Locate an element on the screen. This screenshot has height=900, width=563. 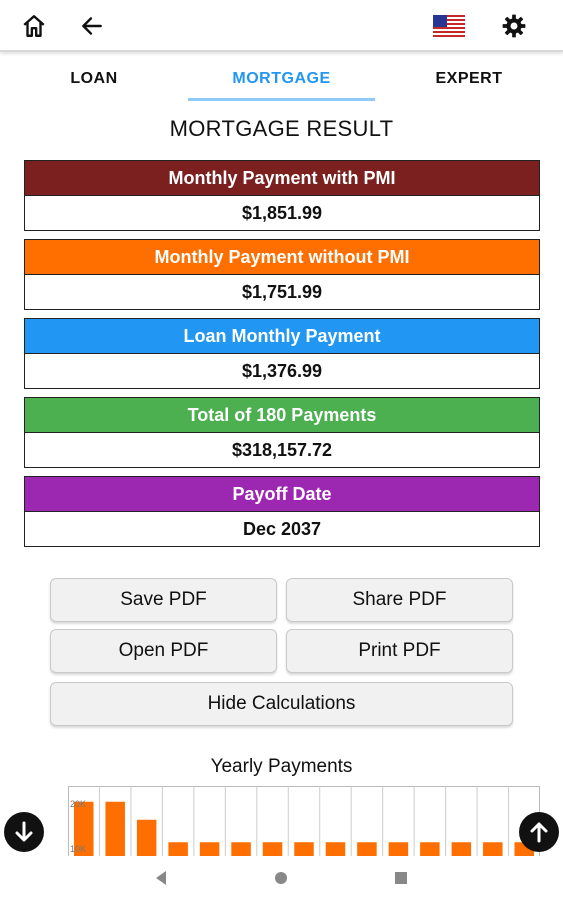
result-value: $318,157.72 is located at coordinates (282, 449).